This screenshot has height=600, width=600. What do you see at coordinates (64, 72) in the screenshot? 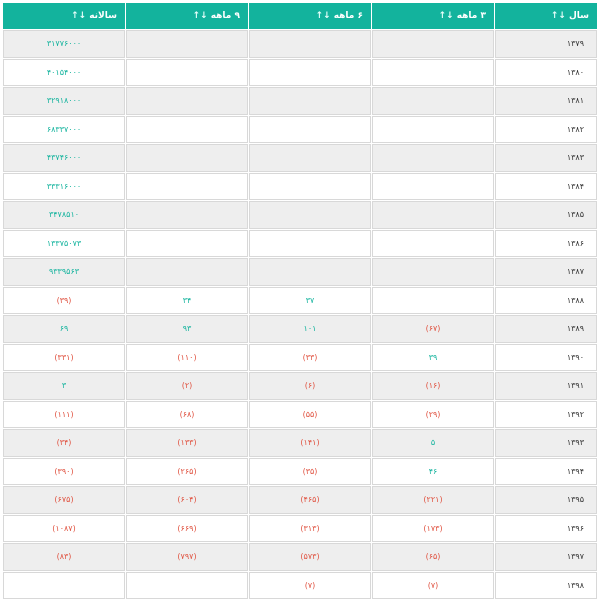
I see `cell-annual: ۴۰۱۵۴۰۰۰` at bounding box center [64, 72].